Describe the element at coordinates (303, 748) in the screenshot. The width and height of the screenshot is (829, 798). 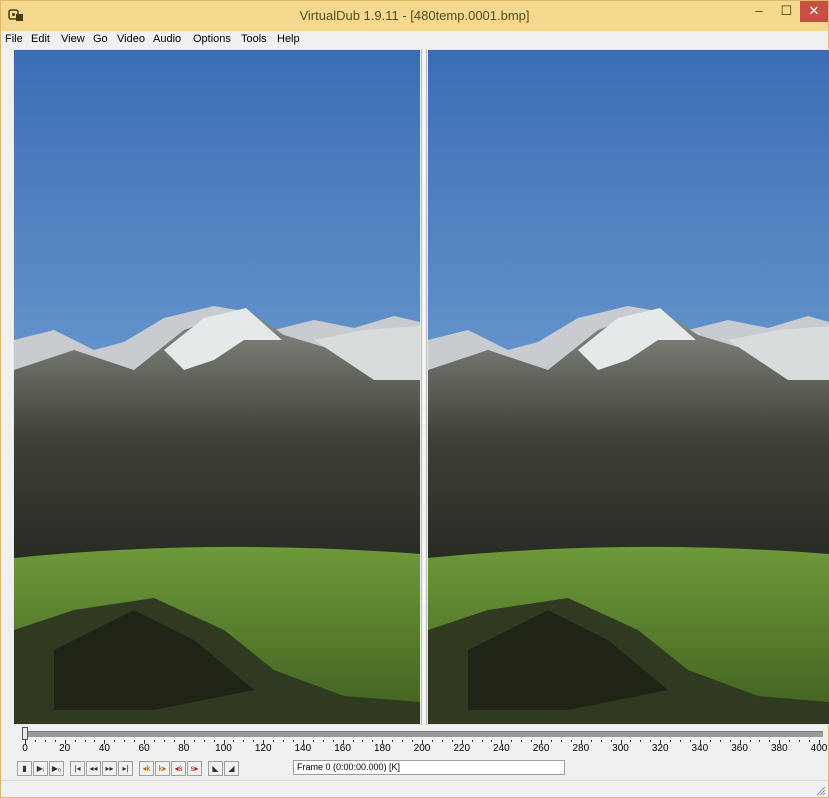
I see `timeline-tick-label: 140` at that location.